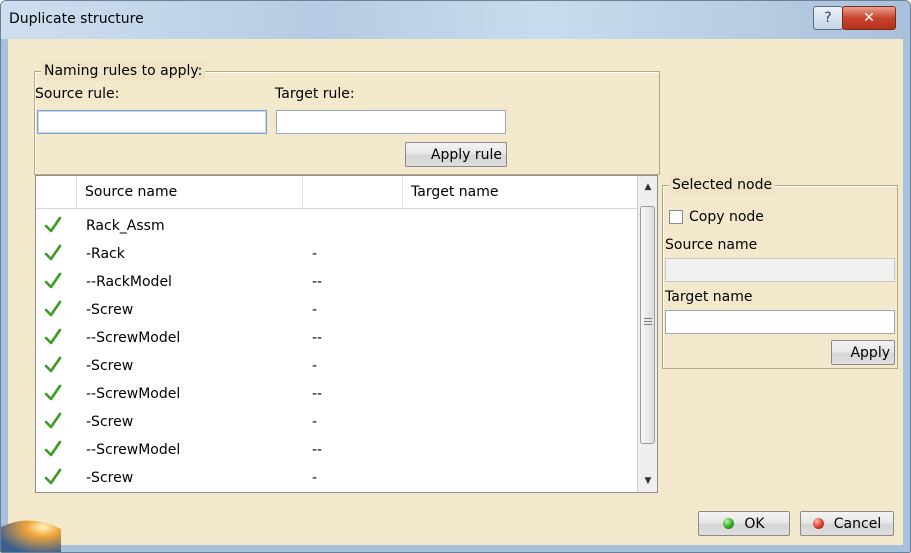  What do you see at coordinates (863, 352) in the screenshot?
I see `apply-button: Apply` at bounding box center [863, 352].